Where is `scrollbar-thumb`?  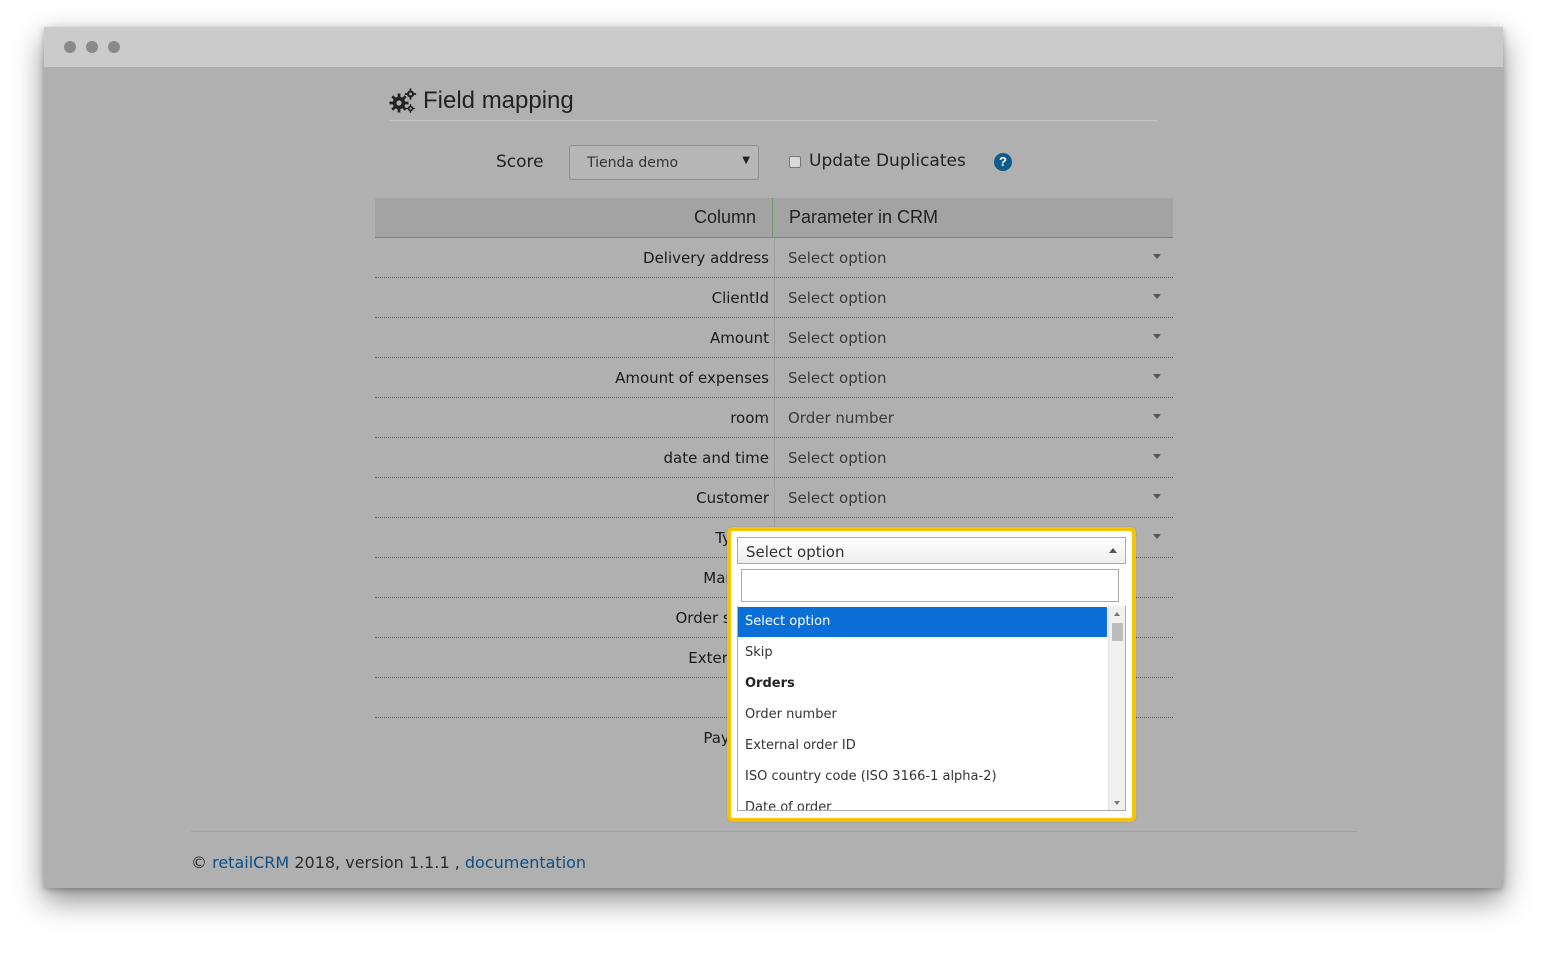 scrollbar-thumb is located at coordinates (1117, 632).